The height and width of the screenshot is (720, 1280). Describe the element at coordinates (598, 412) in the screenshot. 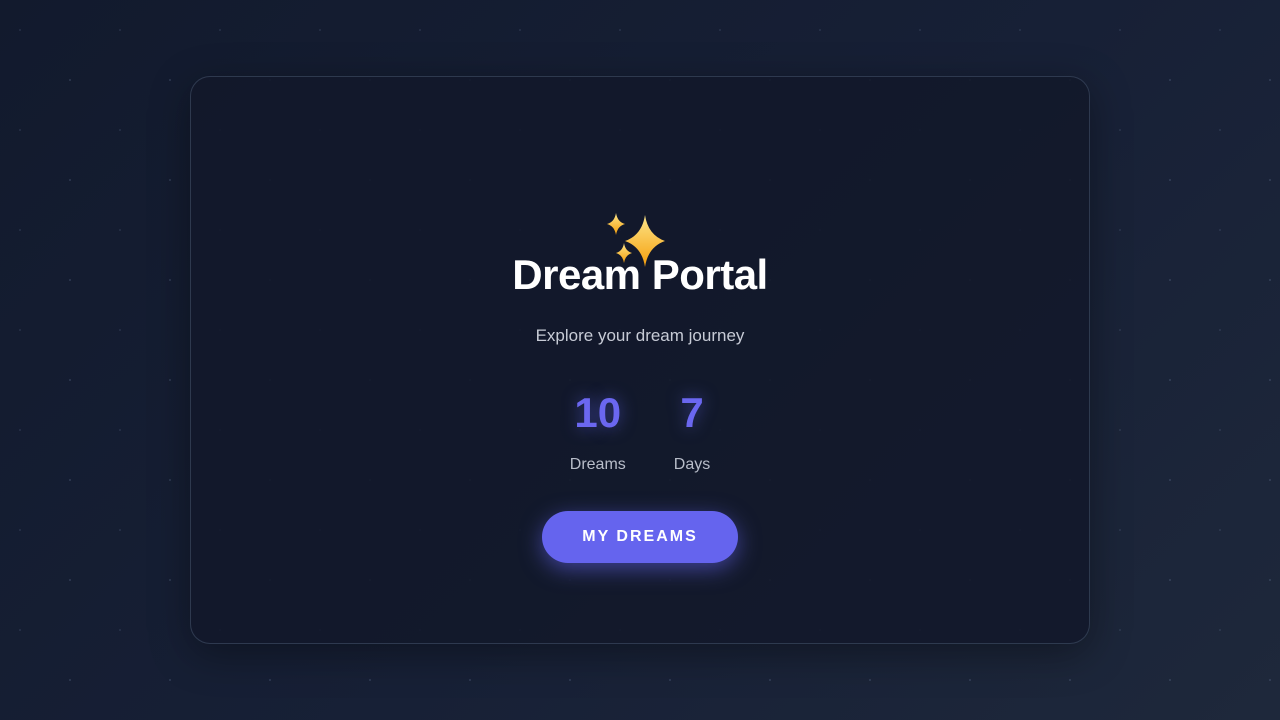

I see `stat-value: 10` at that location.